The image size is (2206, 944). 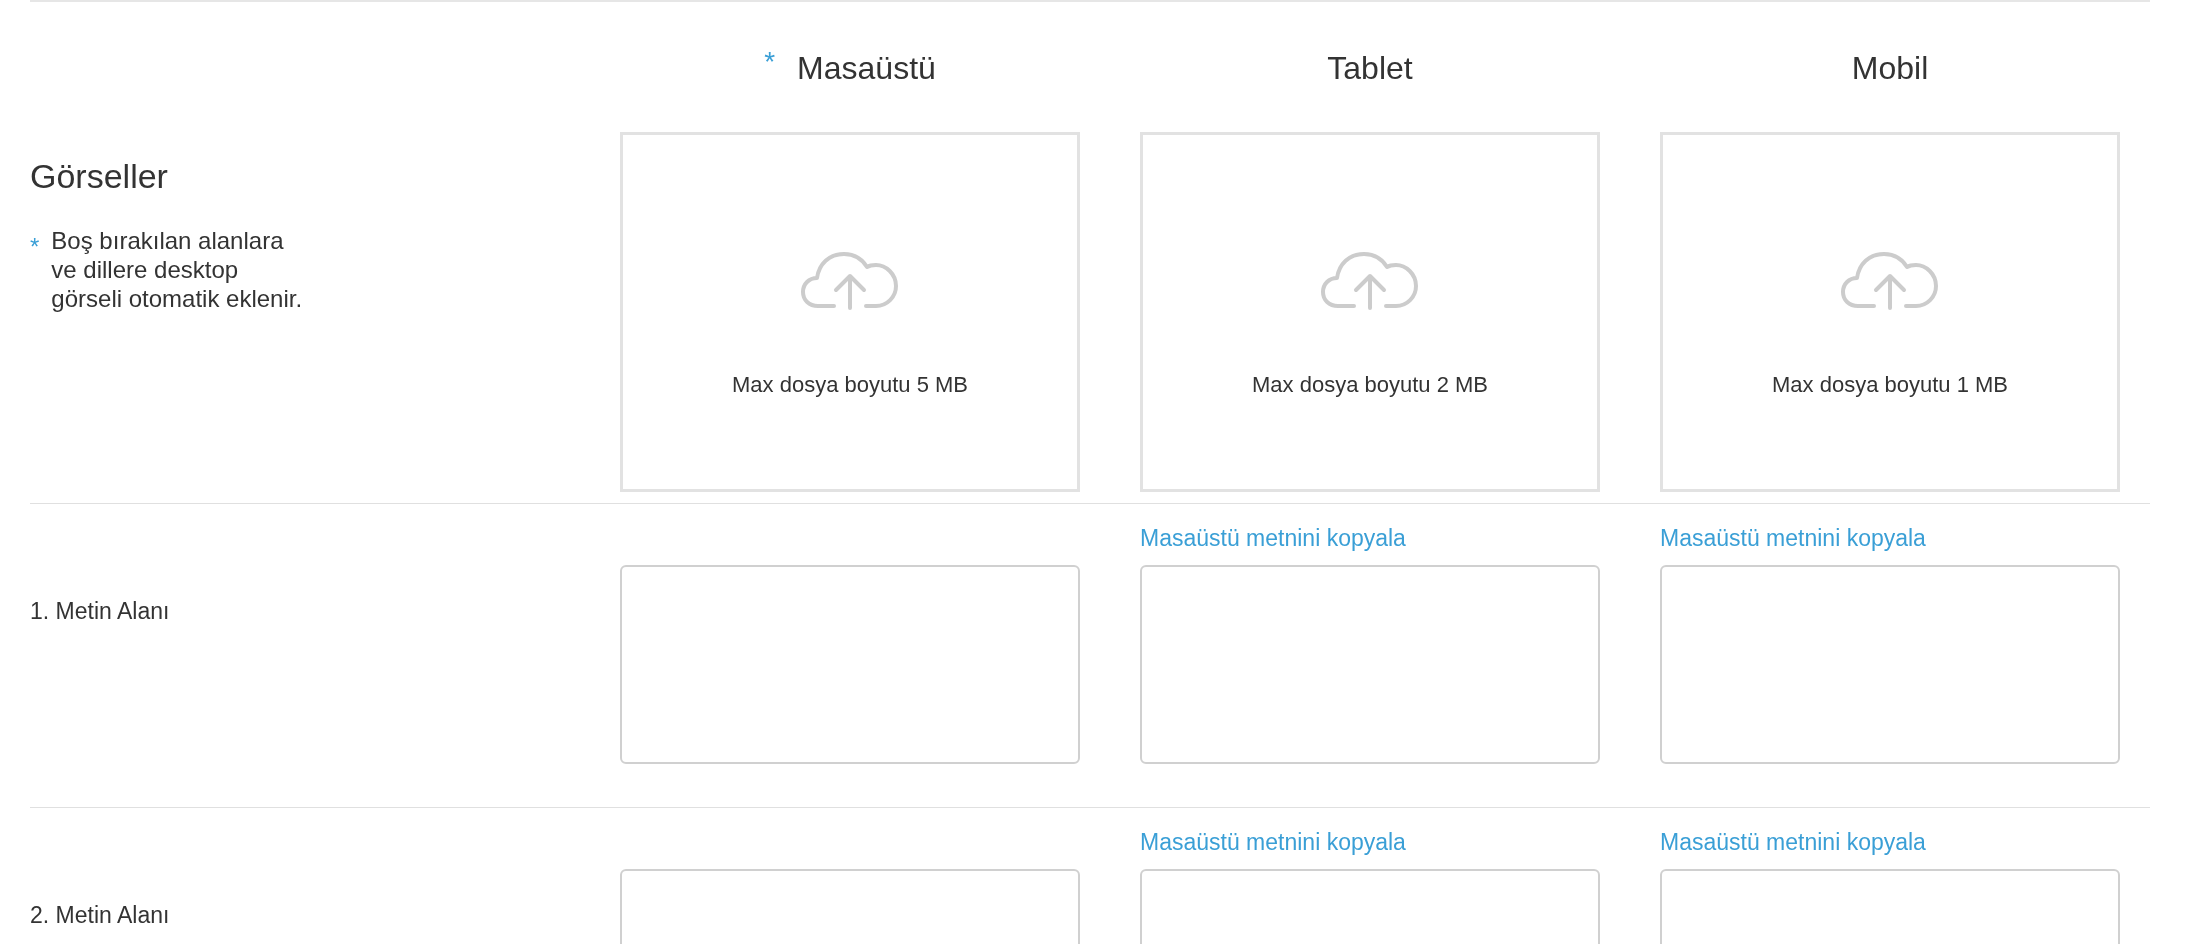 I want to click on column-heading: Masaüstü, so click(x=866, y=68).